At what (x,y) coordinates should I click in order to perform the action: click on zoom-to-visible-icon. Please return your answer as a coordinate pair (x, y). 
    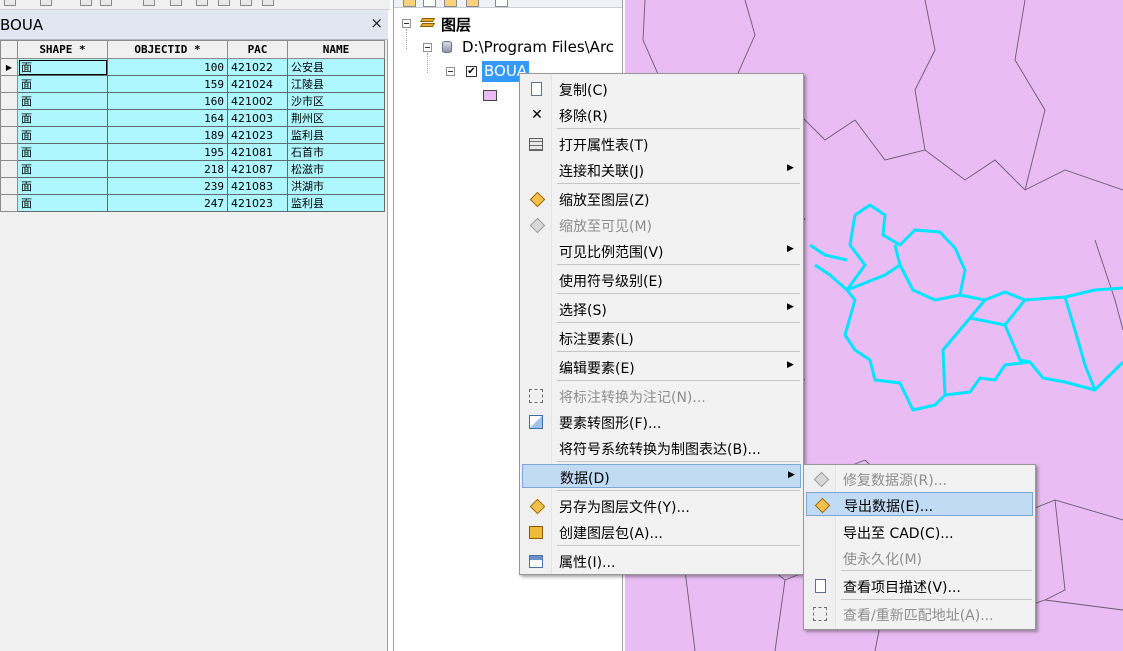
    Looking at the image, I should click on (537, 225).